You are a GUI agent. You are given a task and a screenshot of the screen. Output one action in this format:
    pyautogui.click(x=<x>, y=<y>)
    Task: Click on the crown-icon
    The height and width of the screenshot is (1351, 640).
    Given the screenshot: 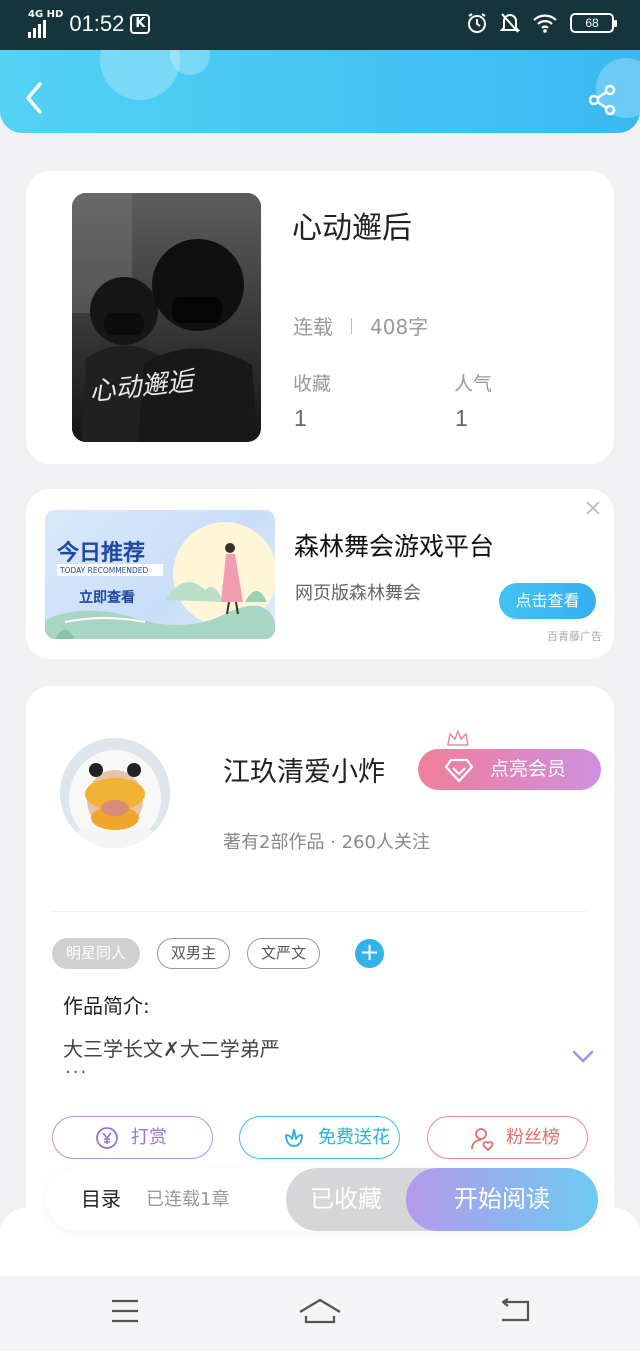 What is the action you would take?
    pyautogui.click(x=458, y=738)
    